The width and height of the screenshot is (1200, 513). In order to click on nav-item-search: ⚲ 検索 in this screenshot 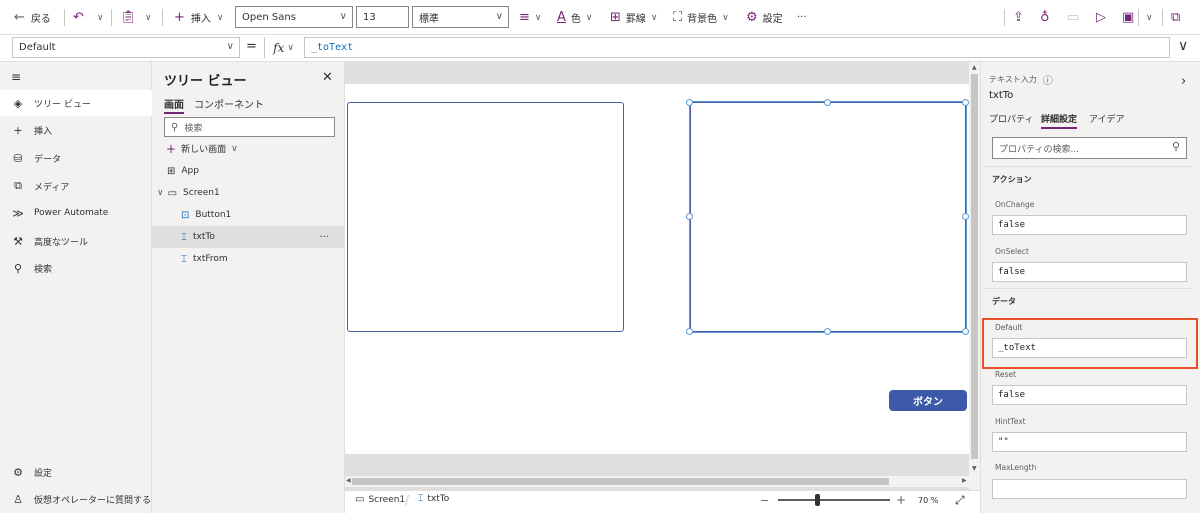, I will do `click(76, 268)`.